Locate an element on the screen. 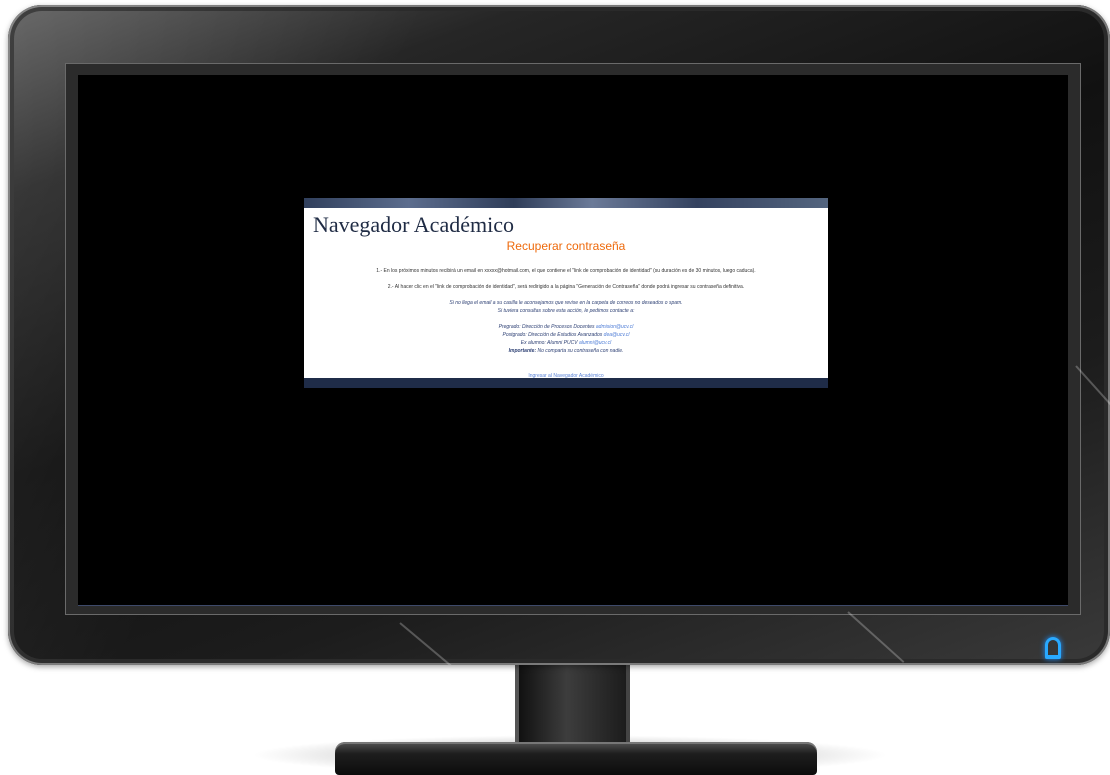 The height and width of the screenshot is (775, 1110). page-footer-bar is located at coordinates (566, 383).